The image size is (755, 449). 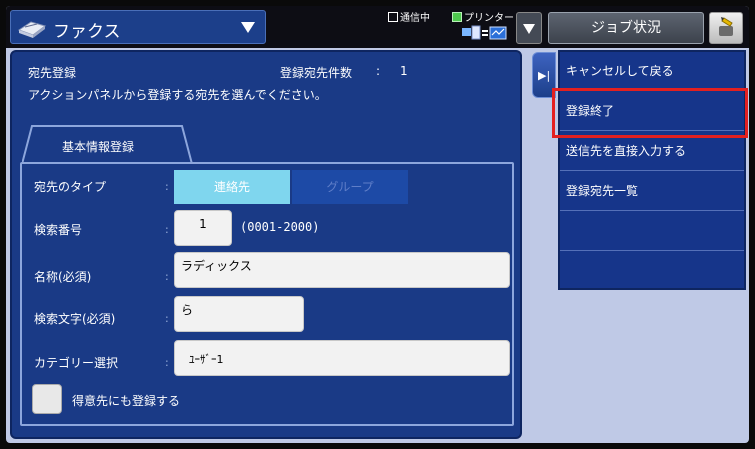 I want to click on favorite-label: 得意先にも登録する, so click(x=126, y=401).